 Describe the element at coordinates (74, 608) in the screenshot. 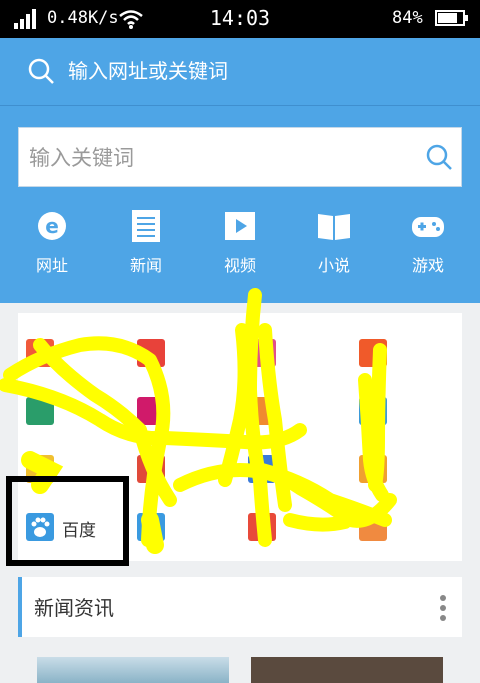

I see `section-title: 新闻资讯` at that location.